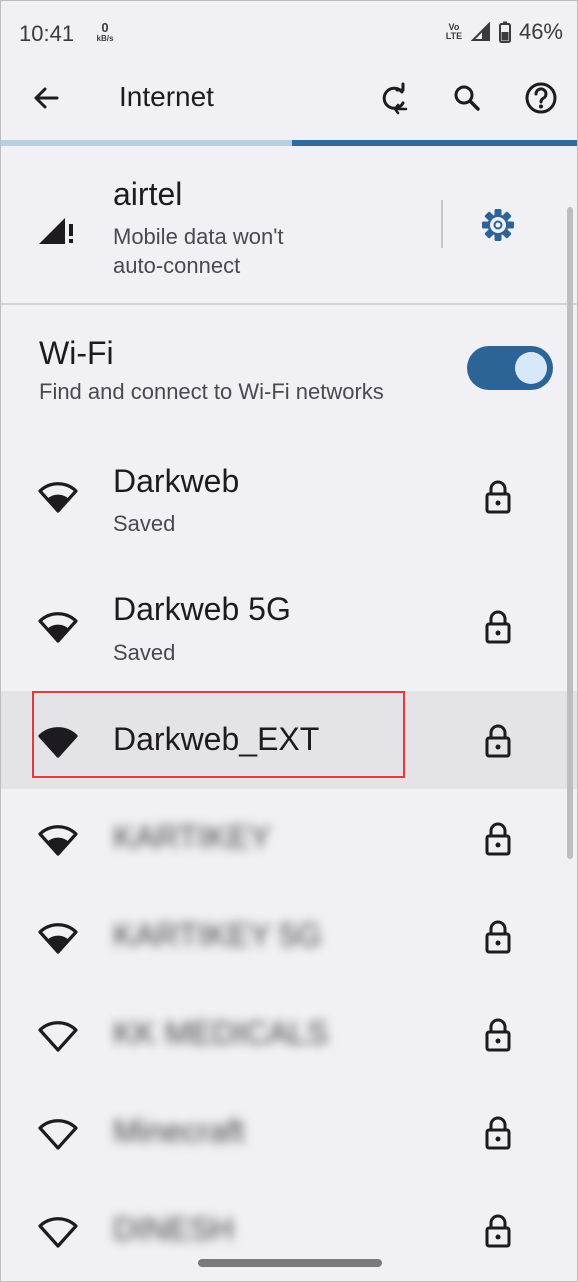 This screenshot has width=578, height=1282. What do you see at coordinates (454, 36) in the screenshot?
I see `volte-bottom-label: LTE` at bounding box center [454, 36].